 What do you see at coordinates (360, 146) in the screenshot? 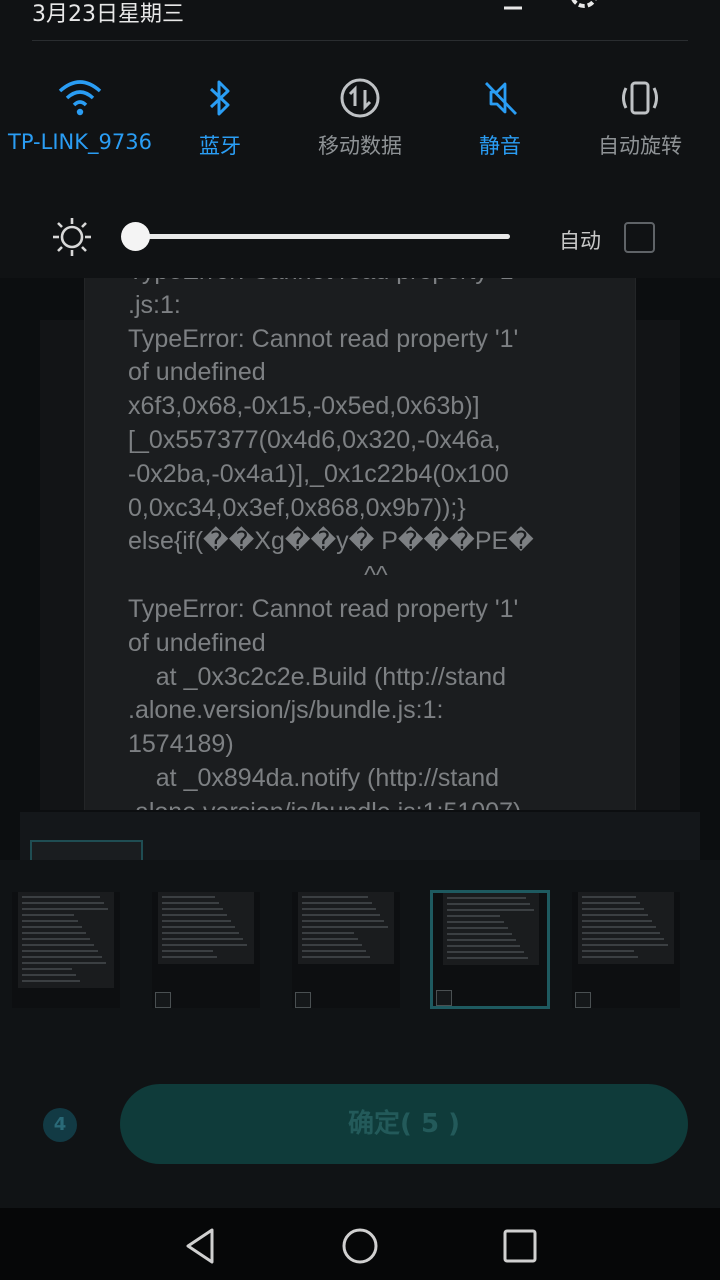
I see `tile-label: 移动数据` at bounding box center [360, 146].